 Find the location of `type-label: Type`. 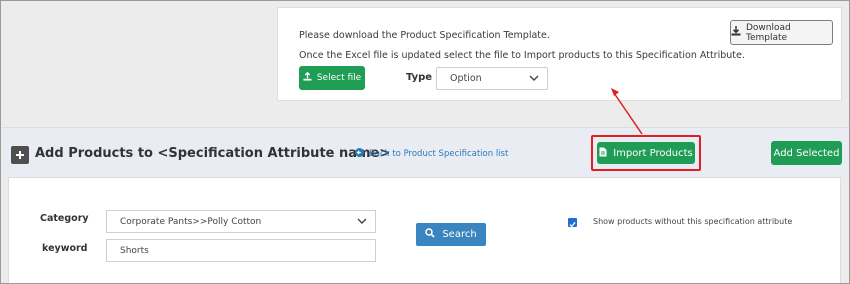

type-label: Type is located at coordinates (419, 77).